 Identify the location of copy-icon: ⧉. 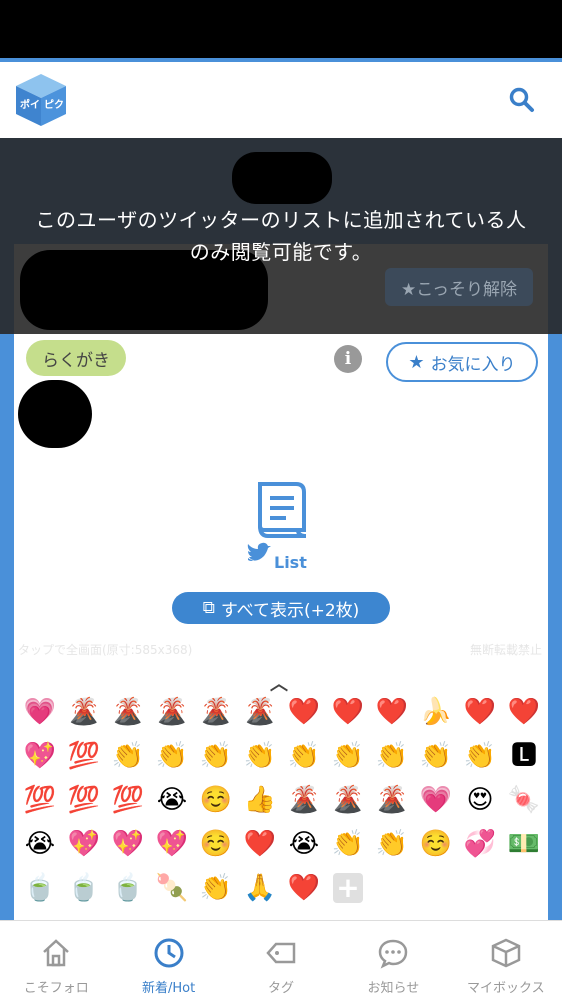
(208, 608).